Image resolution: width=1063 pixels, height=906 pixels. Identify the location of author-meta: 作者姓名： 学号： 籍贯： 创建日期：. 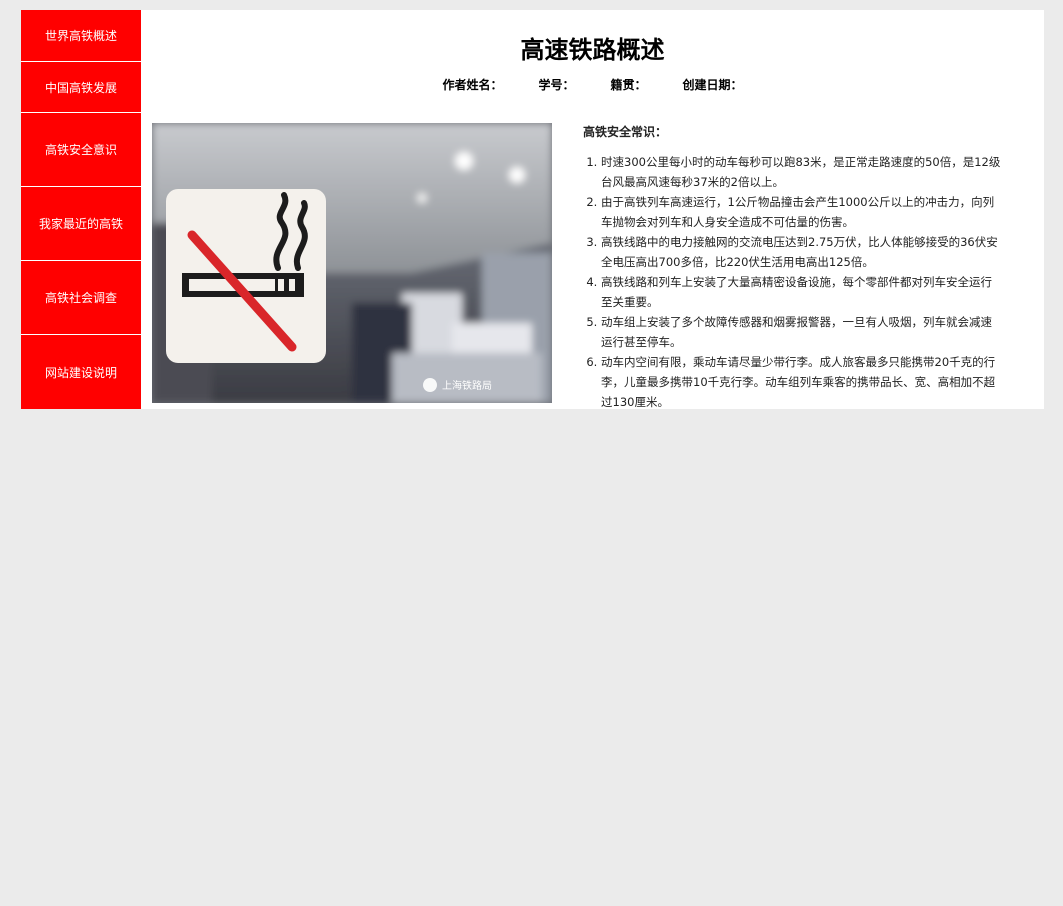
(592, 84).